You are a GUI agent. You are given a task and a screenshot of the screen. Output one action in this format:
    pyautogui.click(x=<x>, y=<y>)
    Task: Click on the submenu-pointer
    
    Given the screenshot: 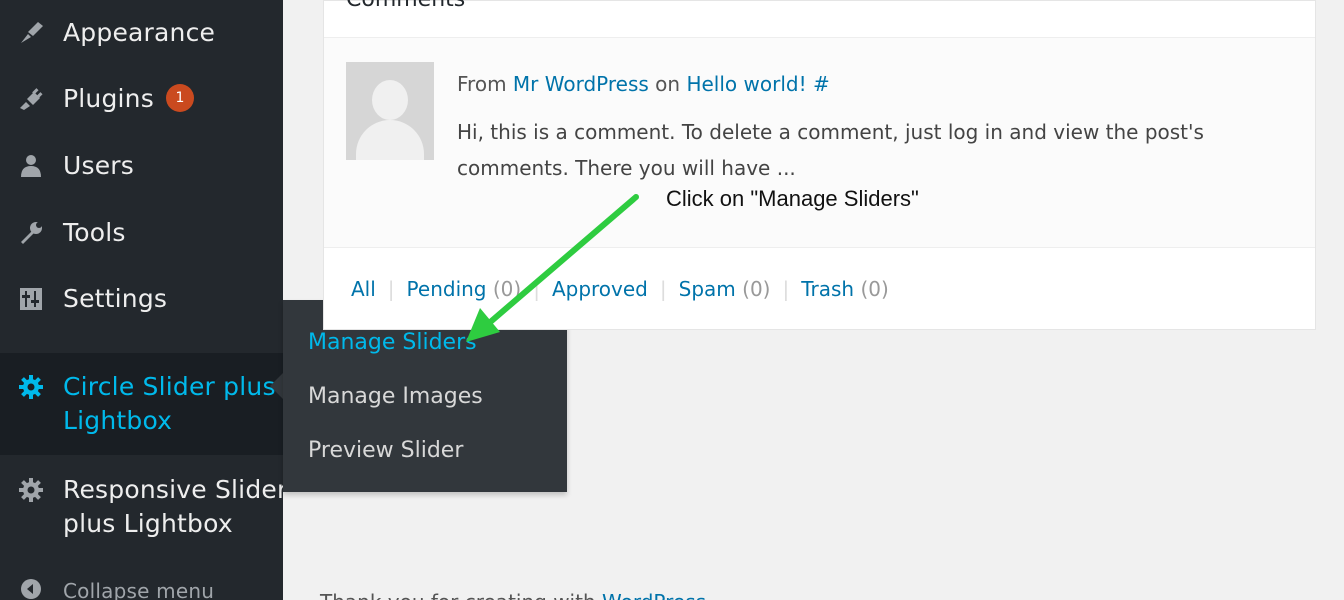 What is the action you would take?
    pyautogui.click(x=276, y=386)
    